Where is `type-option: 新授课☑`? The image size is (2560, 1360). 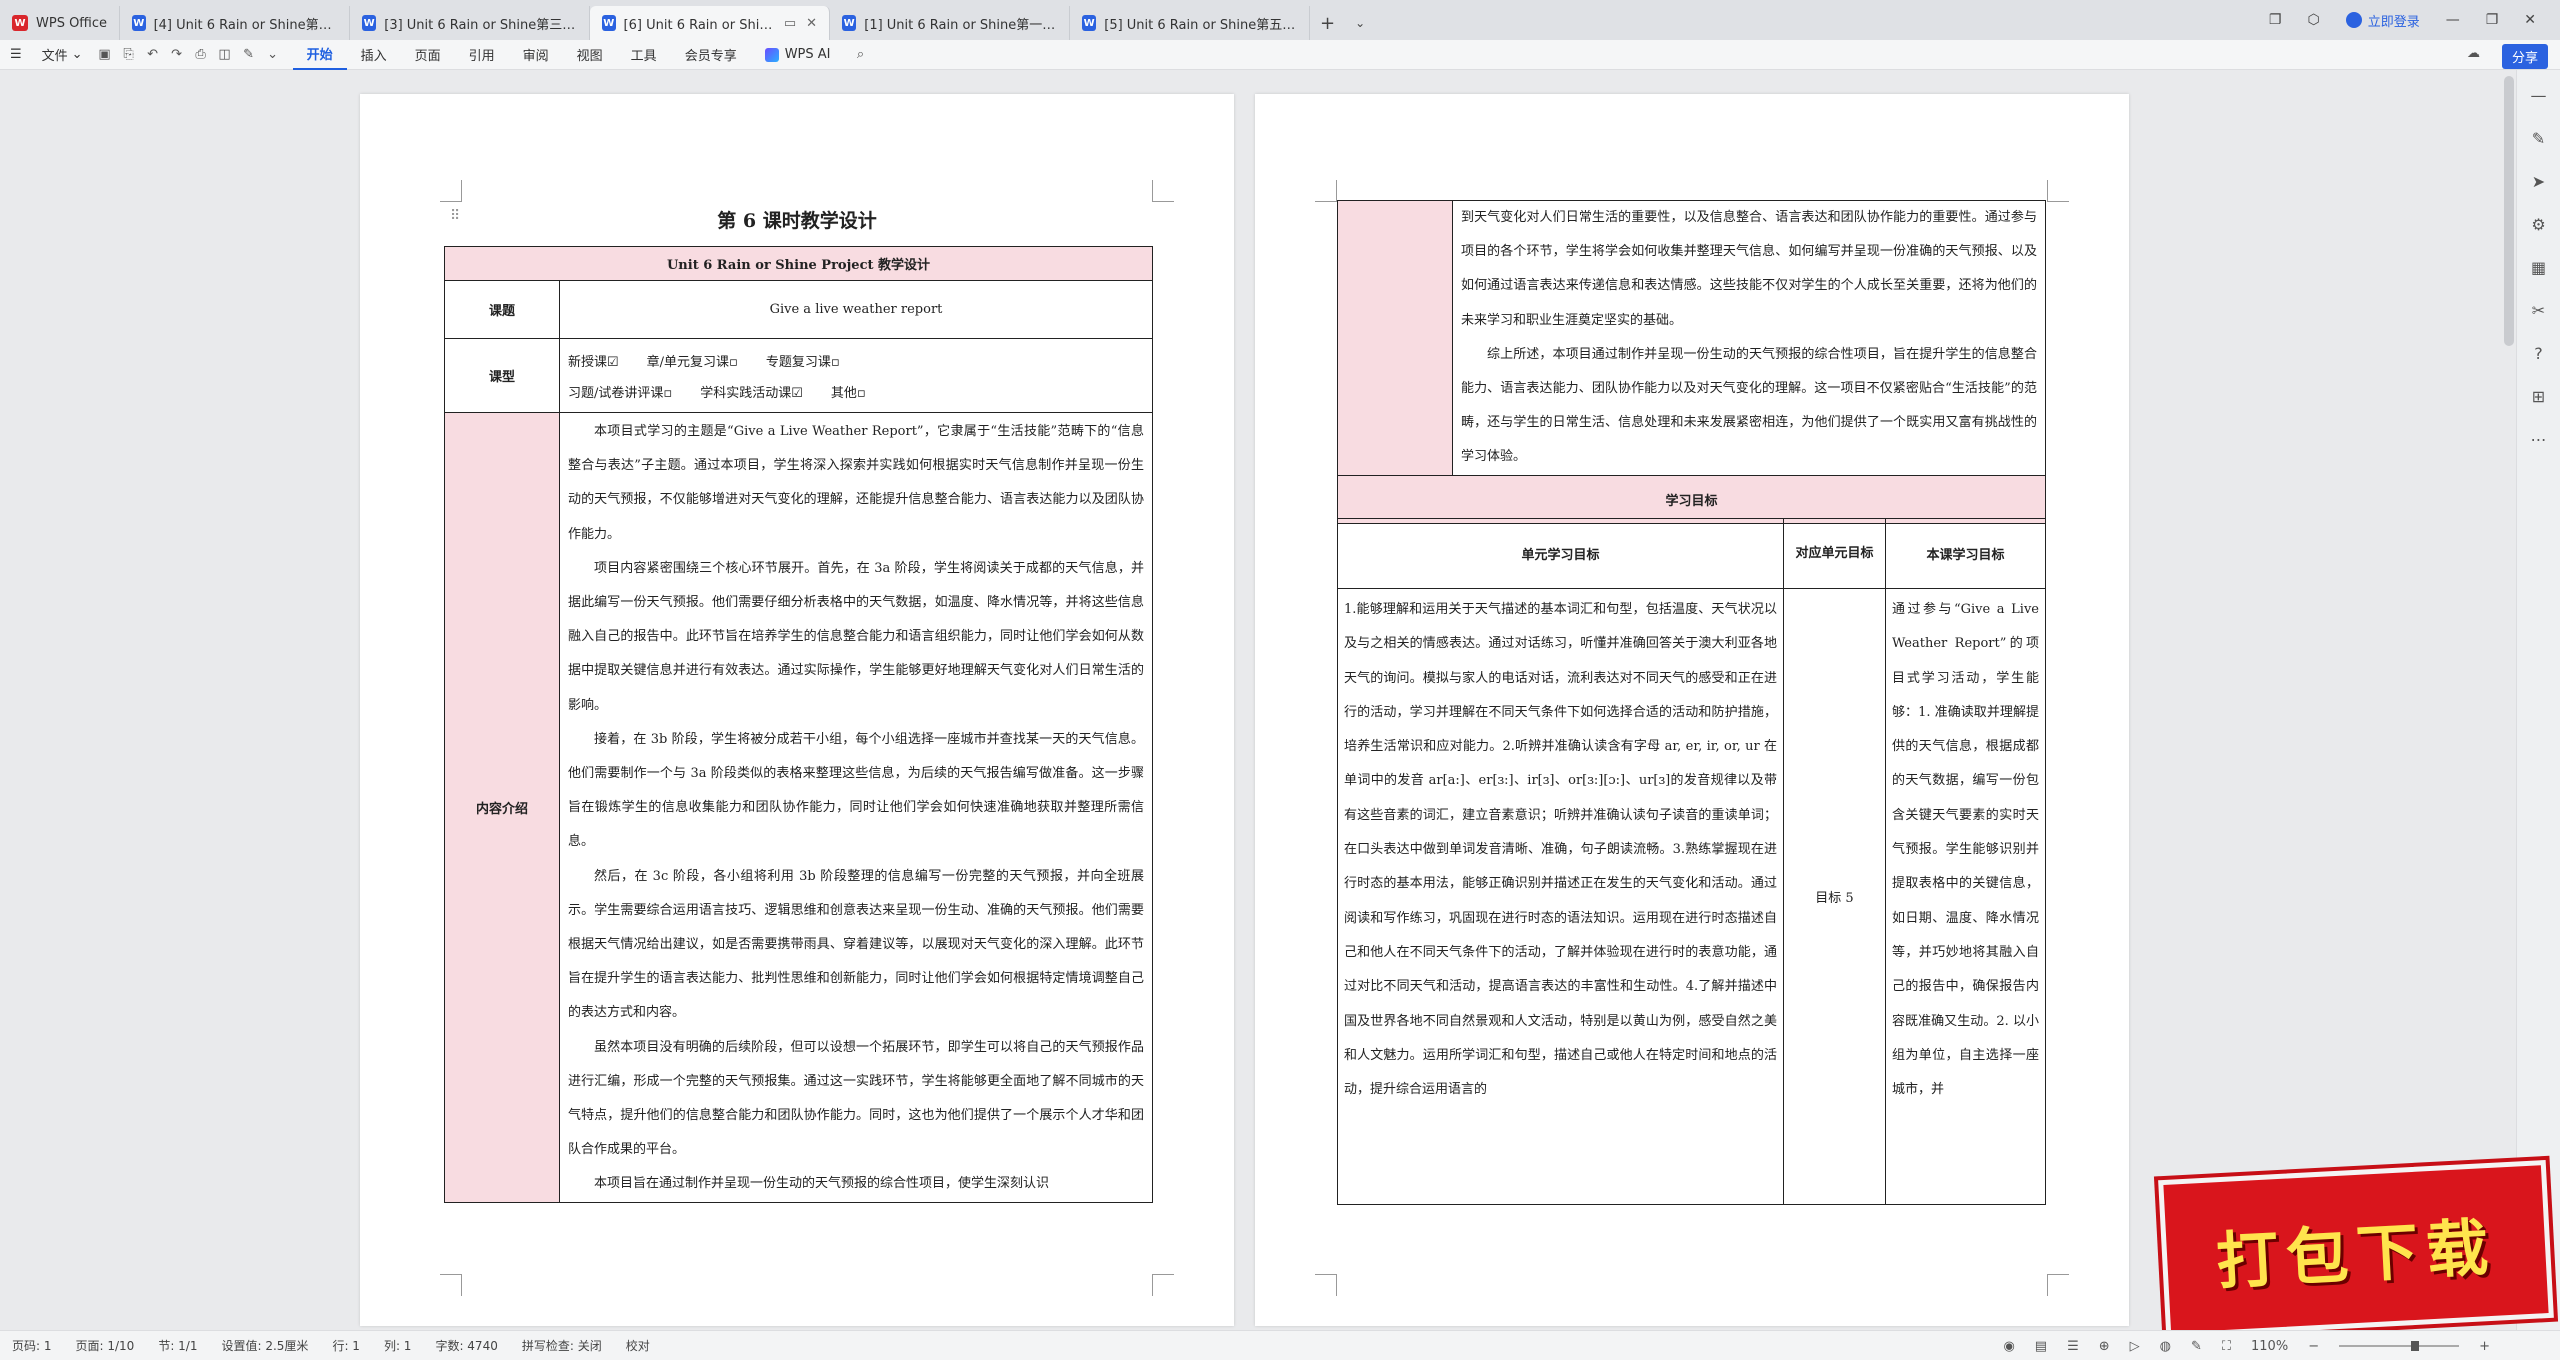 type-option: 新授课☑ is located at coordinates (593, 360).